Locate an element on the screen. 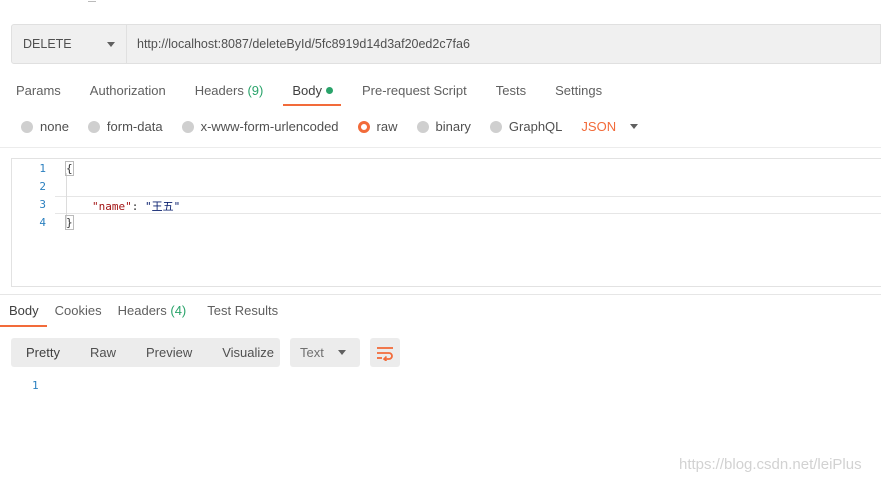 The image size is (881, 483). open-brace: { is located at coordinates (69, 168).